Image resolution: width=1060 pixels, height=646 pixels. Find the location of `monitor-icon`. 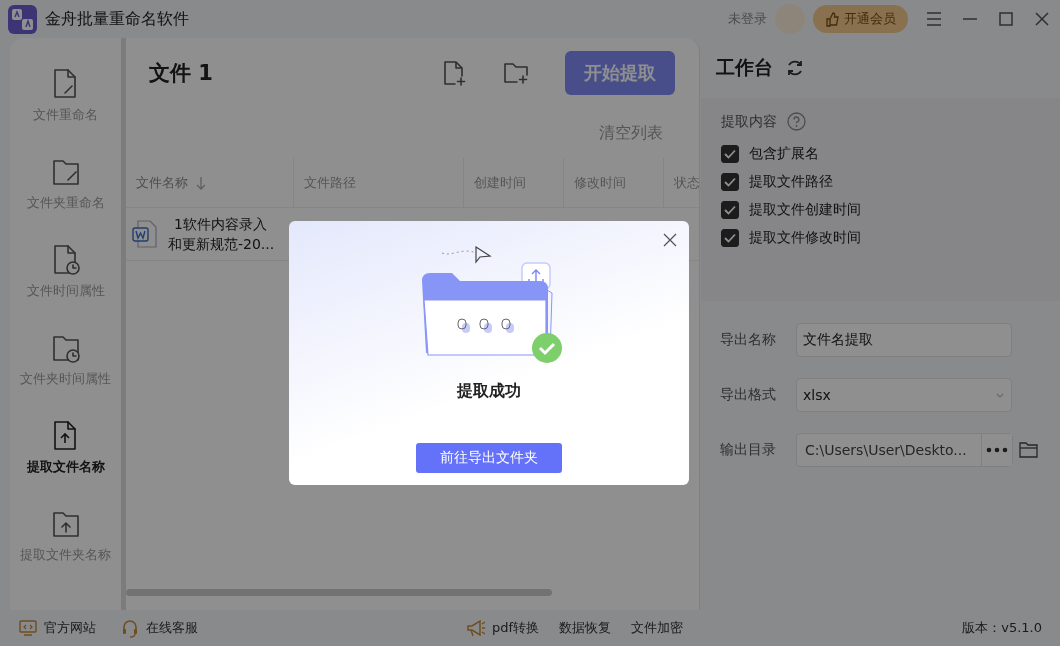

monitor-icon is located at coordinates (28, 628).